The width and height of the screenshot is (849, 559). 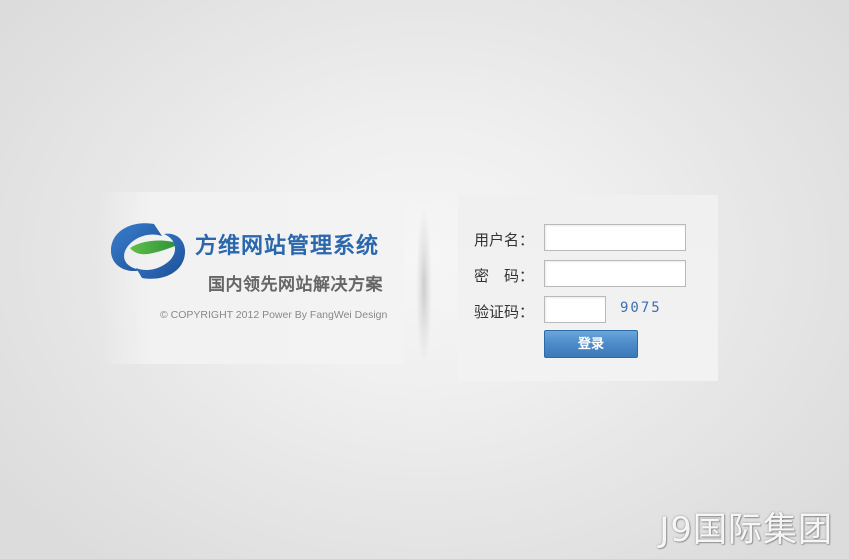 What do you see at coordinates (746, 530) in the screenshot?
I see `watermark-text: J9国际集团` at bounding box center [746, 530].